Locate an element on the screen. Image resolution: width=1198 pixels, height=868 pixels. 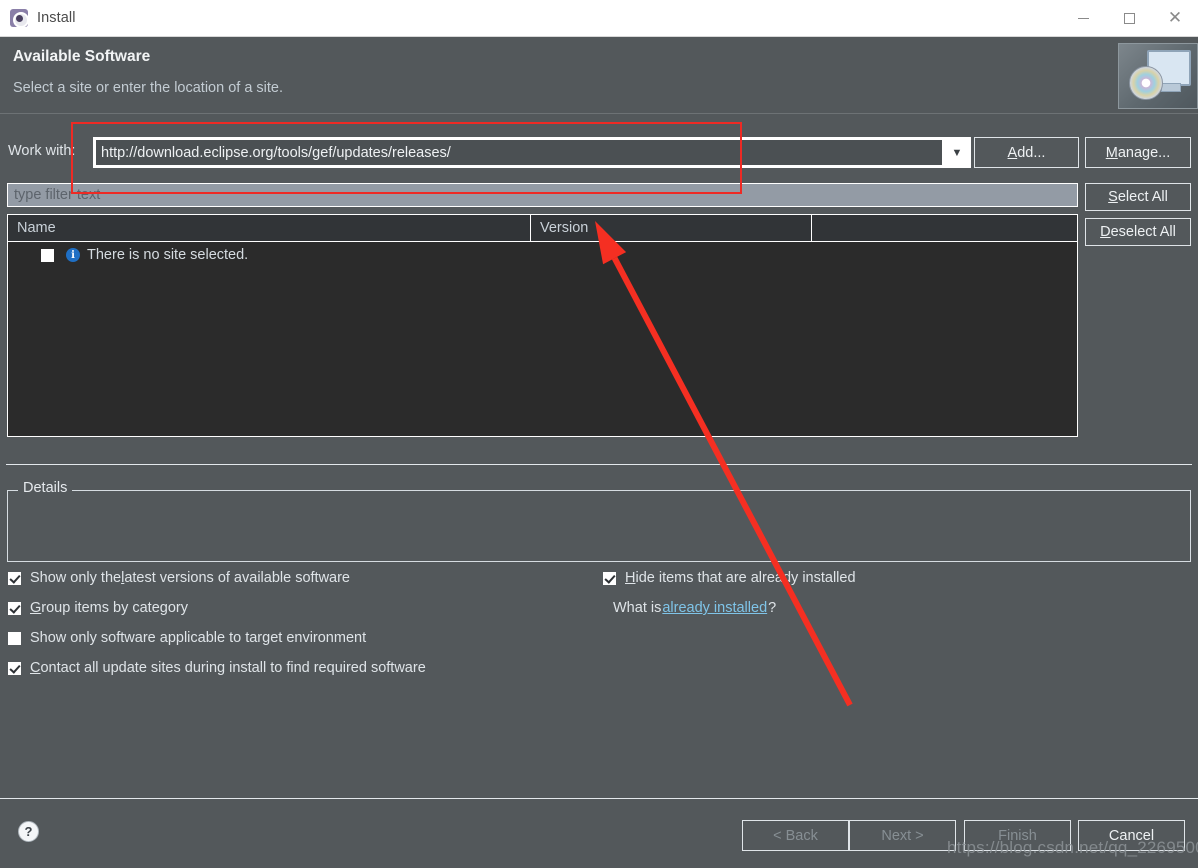
option-group-by-category-checkbox is located at coordinates (14, 608).